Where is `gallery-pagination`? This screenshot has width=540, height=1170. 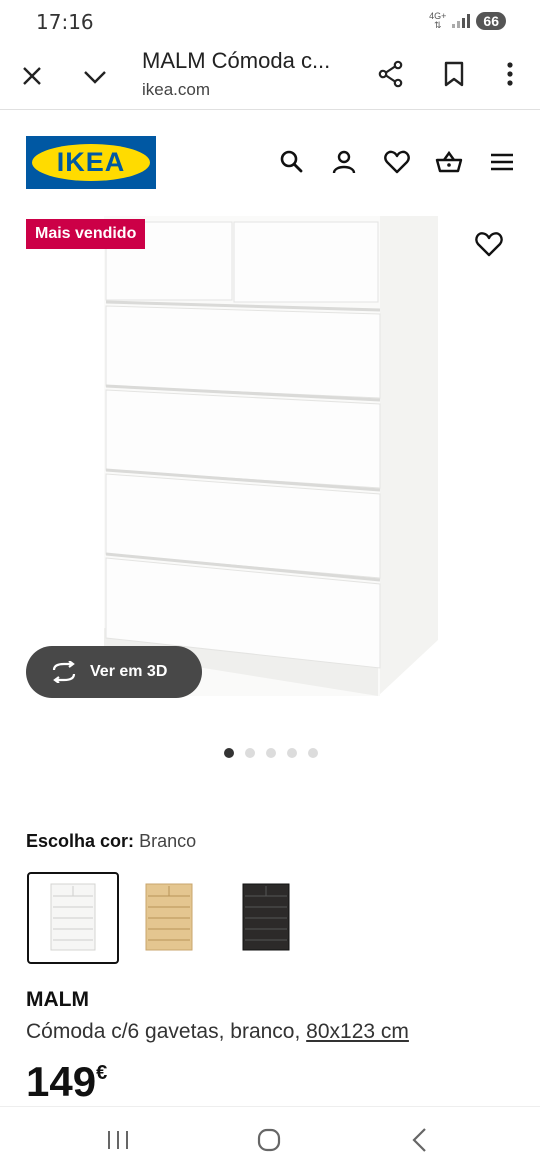
gallery-pagination is located at coordinates (271, 753).